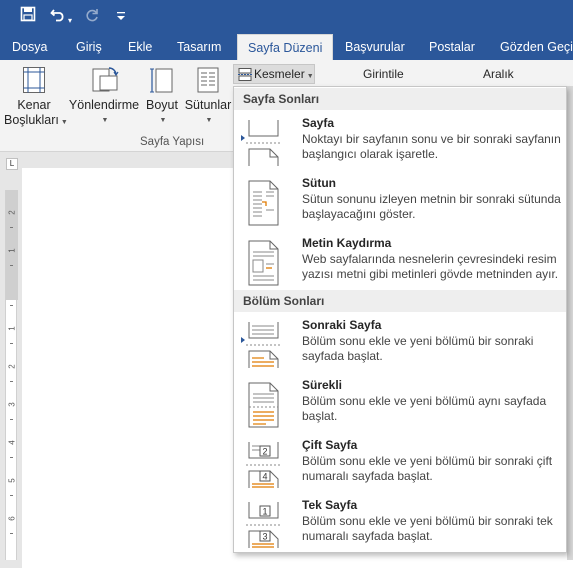 The height and width of the screenshot is (568, 573). Describe the element at coordinates (264, 345) in the screenshot. I see `next-page-break-icon` at that location.